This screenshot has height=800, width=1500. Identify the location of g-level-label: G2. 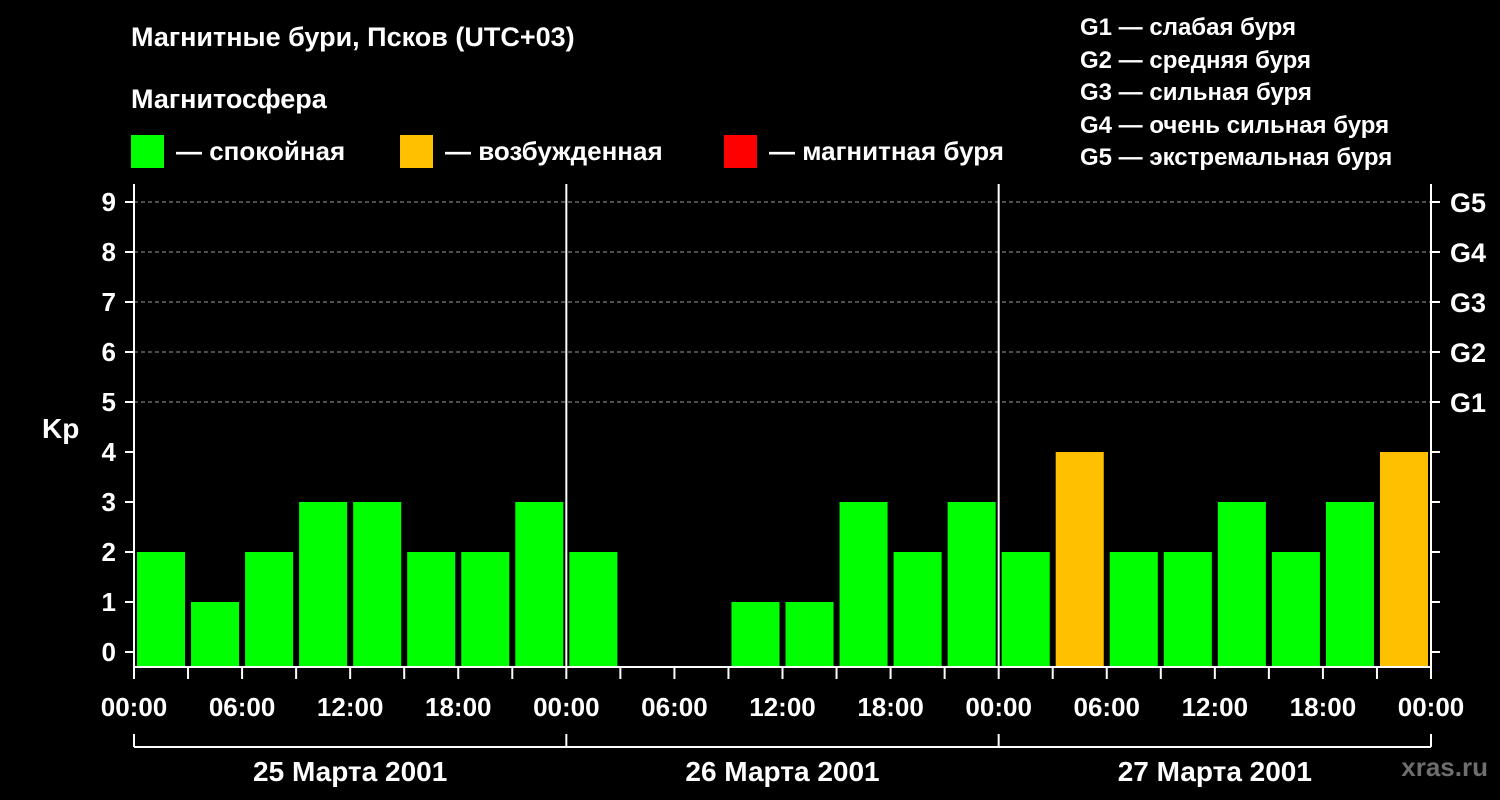
(1468, 353).